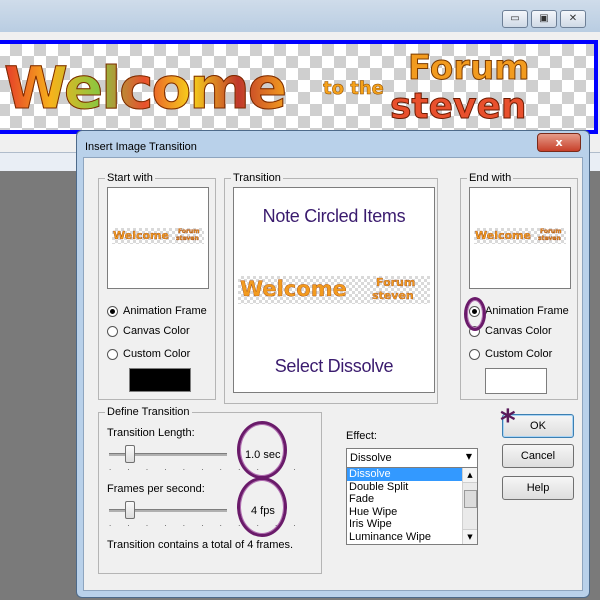 This screenshot has width=600, height=600. What do you see at coordinates (503, 235) in the screenshot?
I see `end-preview-welcome: Welcome` at bounding box center [503, 235].